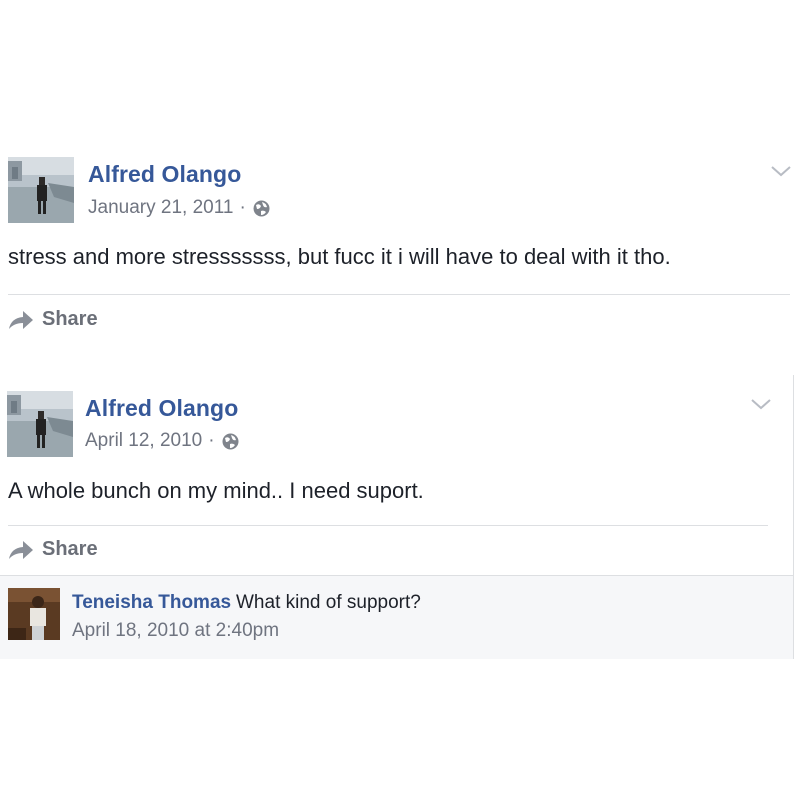  I want to click on post-date: January 21, 2011, so click(160, 208).